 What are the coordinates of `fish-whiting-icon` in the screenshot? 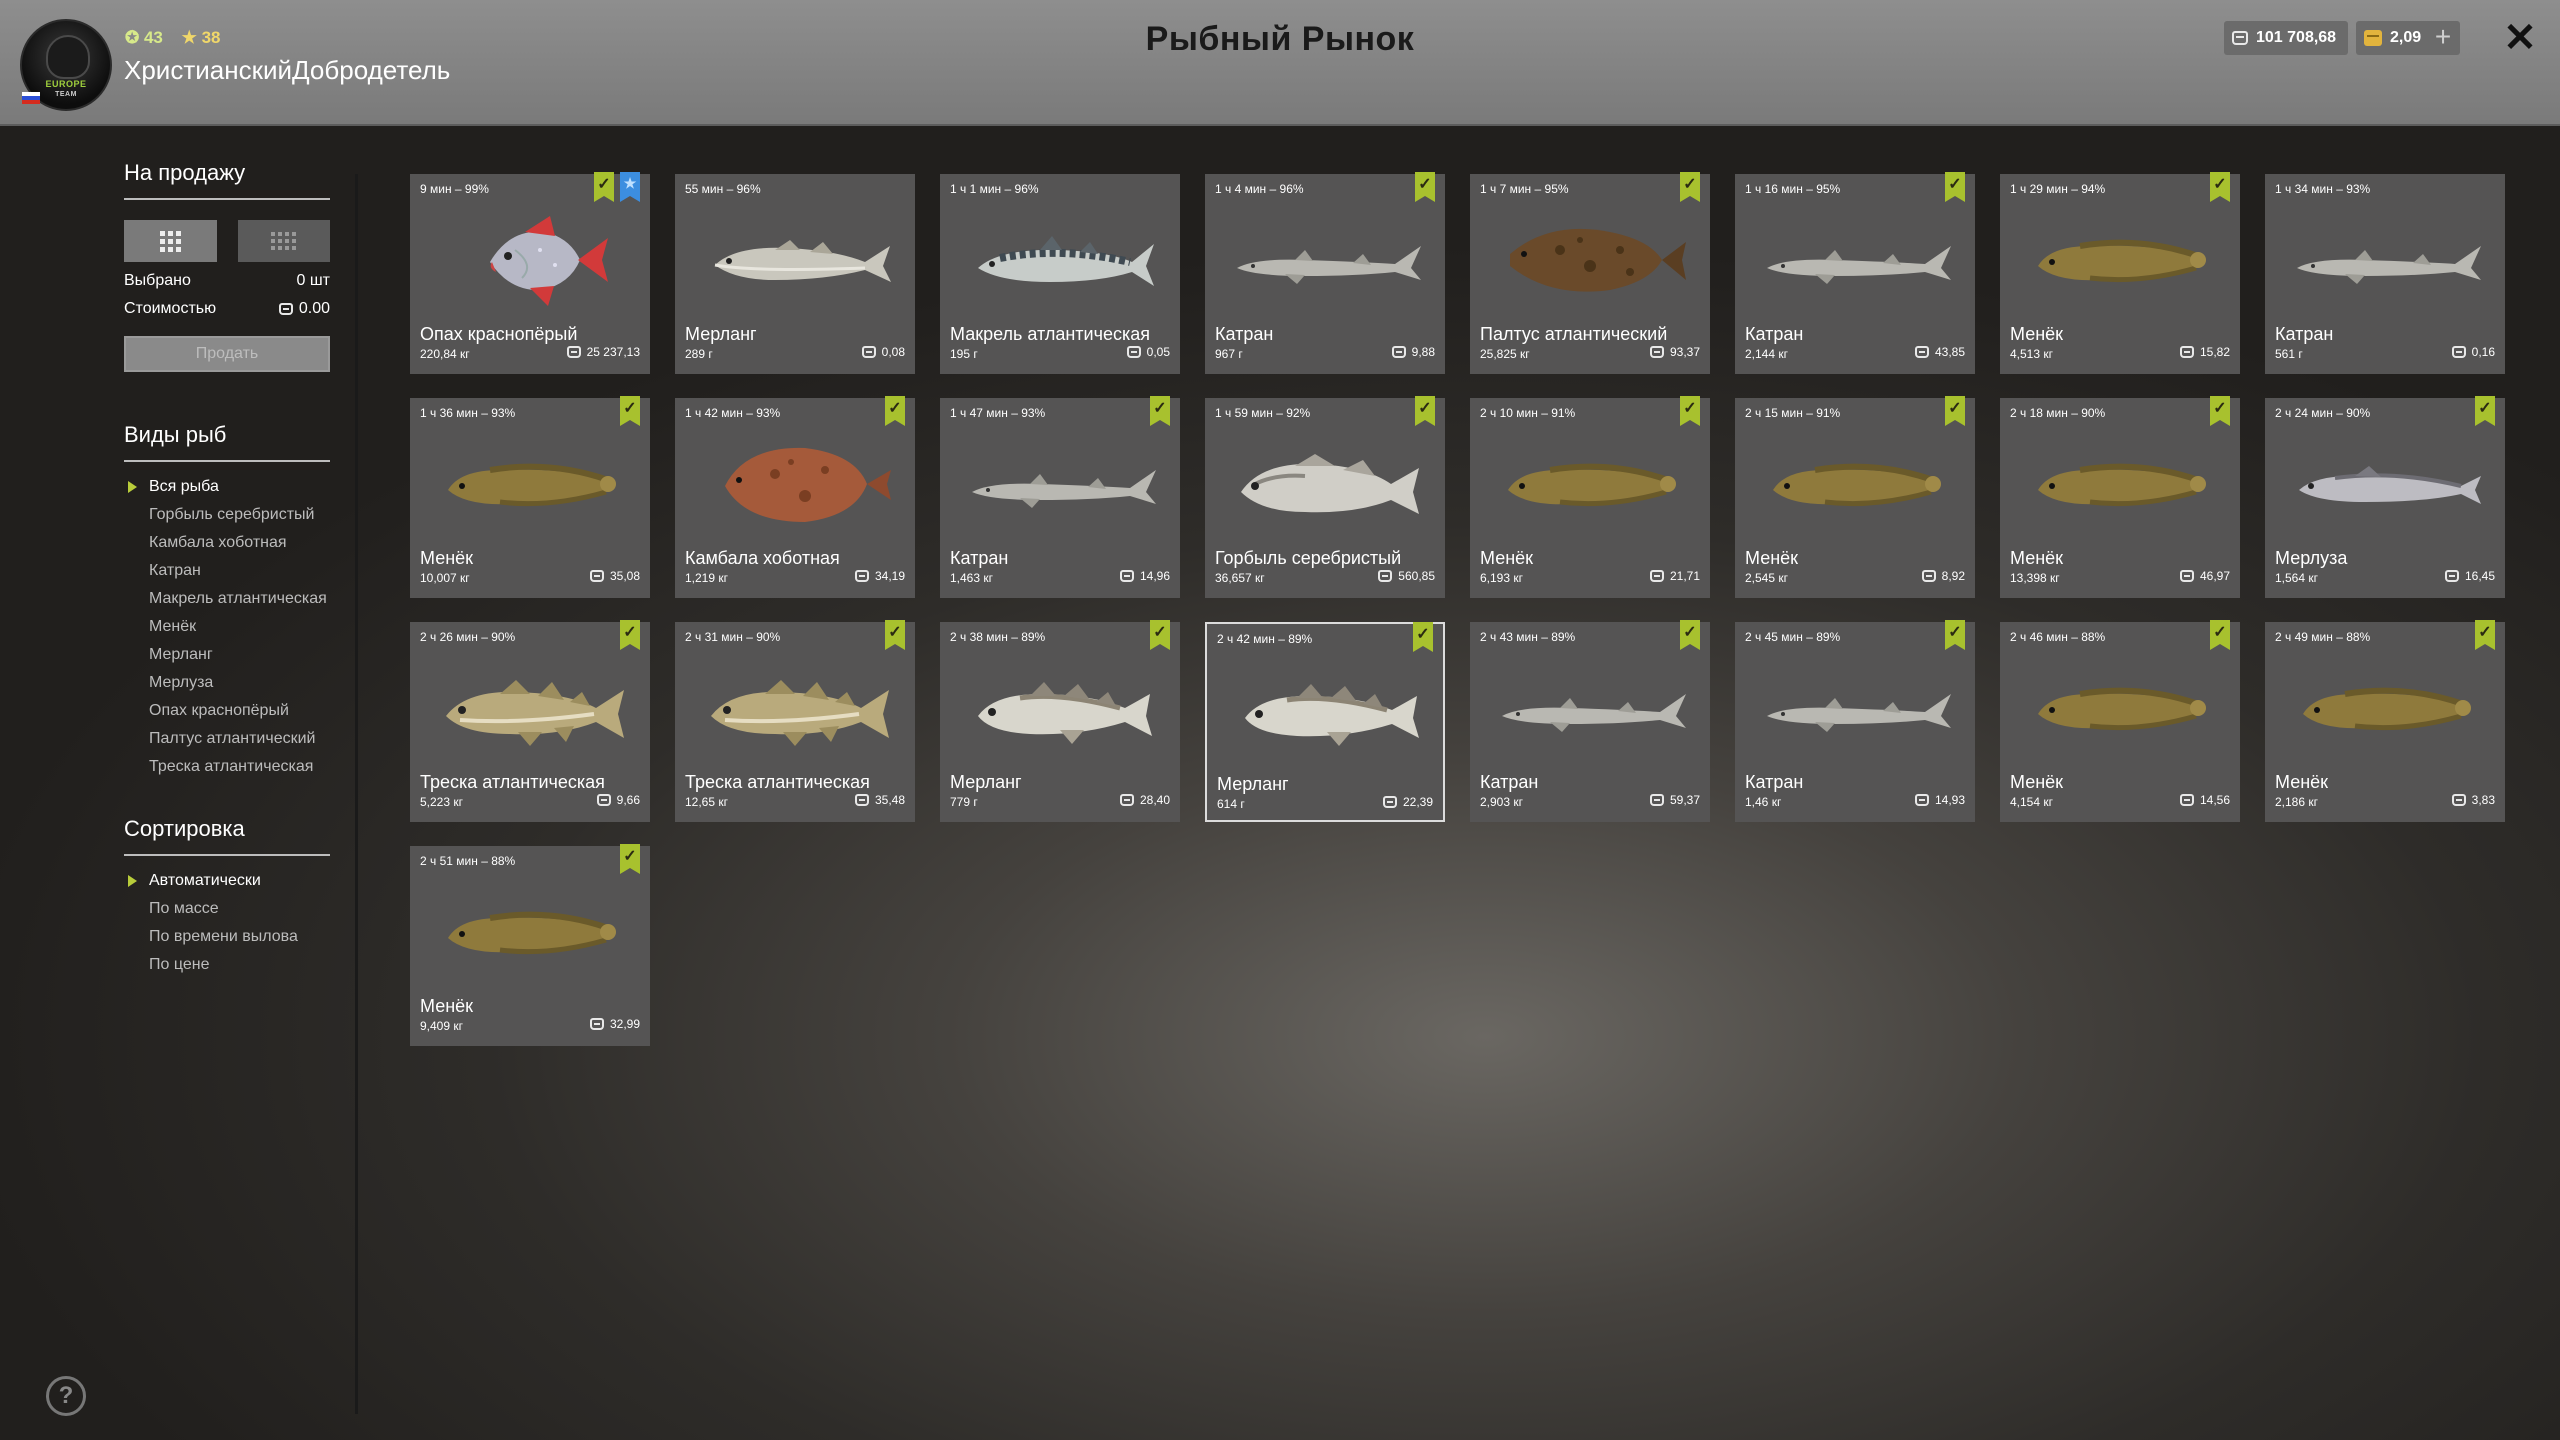 It's located at (795, 260).